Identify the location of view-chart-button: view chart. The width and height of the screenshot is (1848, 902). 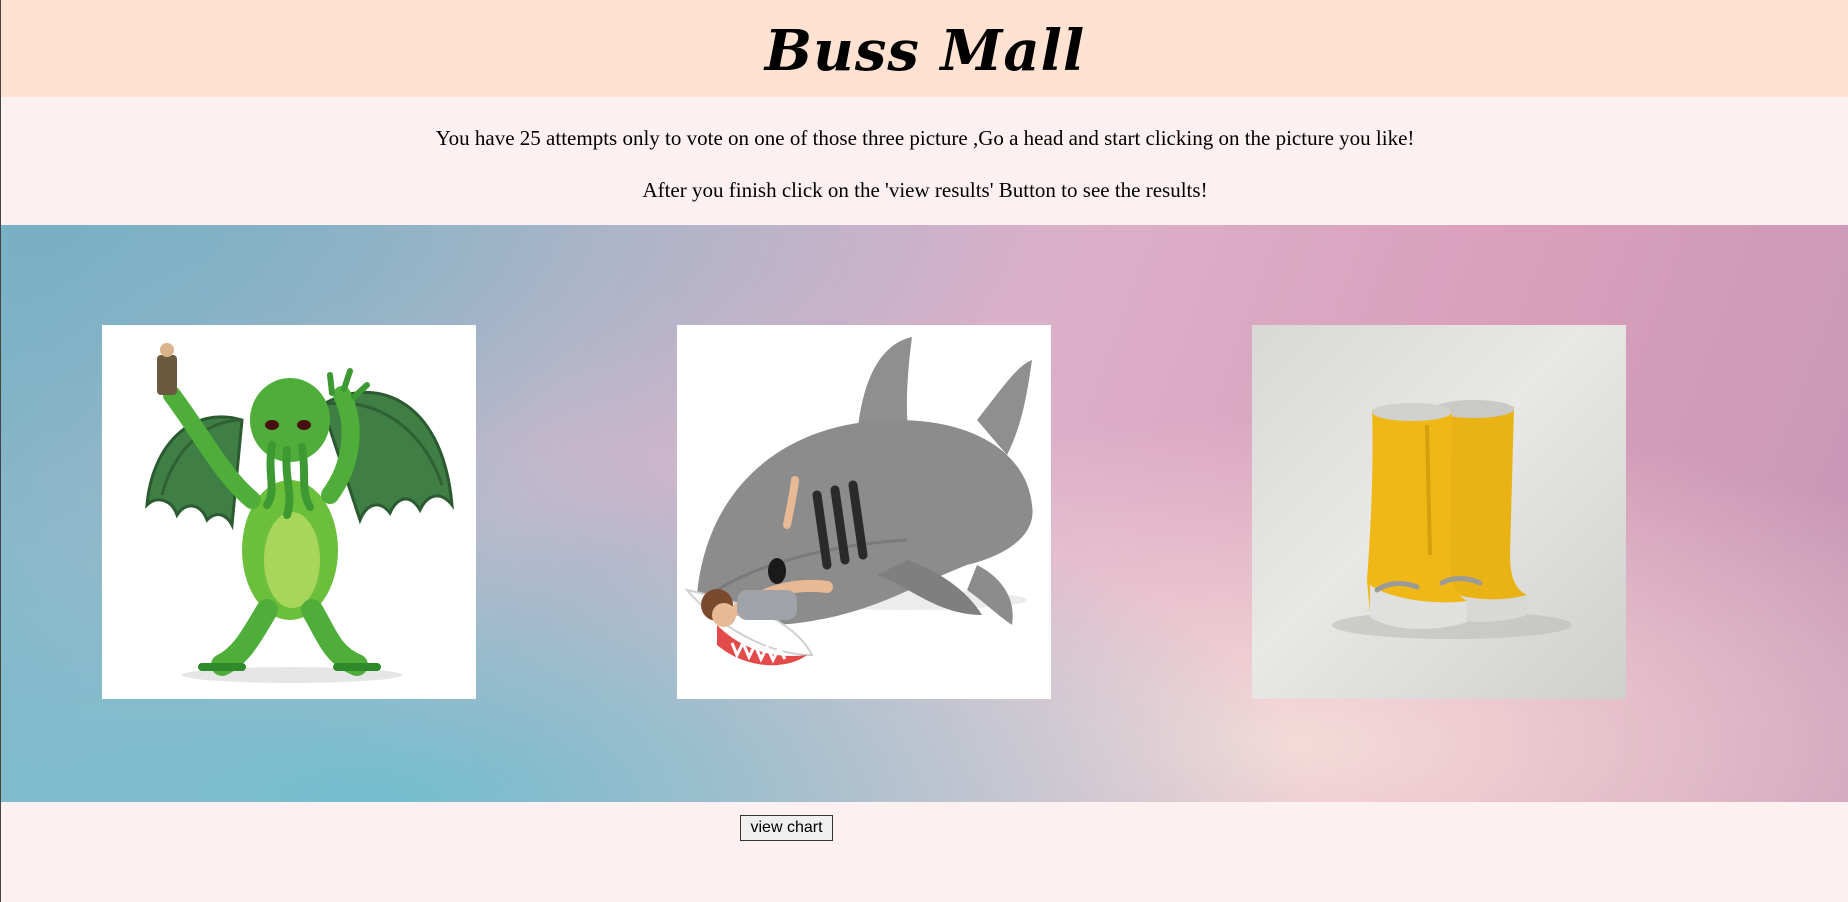
(786, 828).